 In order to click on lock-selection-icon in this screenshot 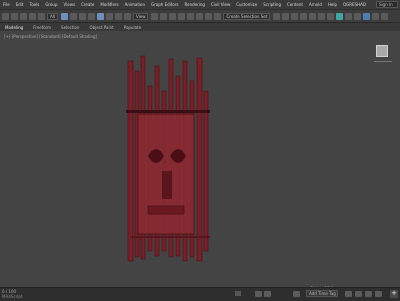, I will do `click(238, 293)`.